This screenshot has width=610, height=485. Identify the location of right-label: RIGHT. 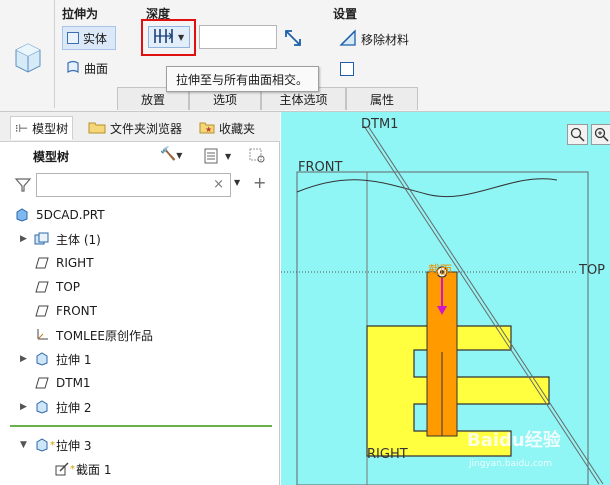
(387, 454).